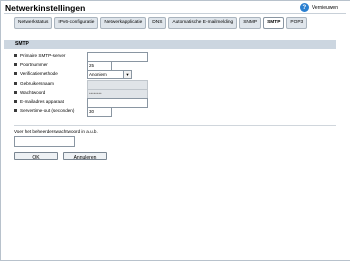  What do you see at coordinates (99, 112) in the screenshot?
I see `timeout-input` at bounding box center [99, 112].